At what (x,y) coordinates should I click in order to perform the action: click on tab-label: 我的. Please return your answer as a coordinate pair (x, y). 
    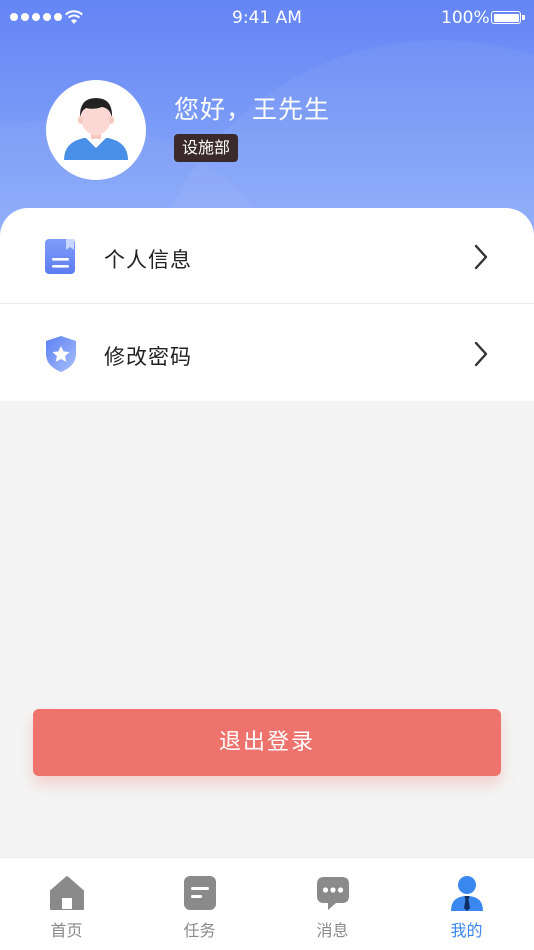
    Looking at the image, I should click on (466, 930).